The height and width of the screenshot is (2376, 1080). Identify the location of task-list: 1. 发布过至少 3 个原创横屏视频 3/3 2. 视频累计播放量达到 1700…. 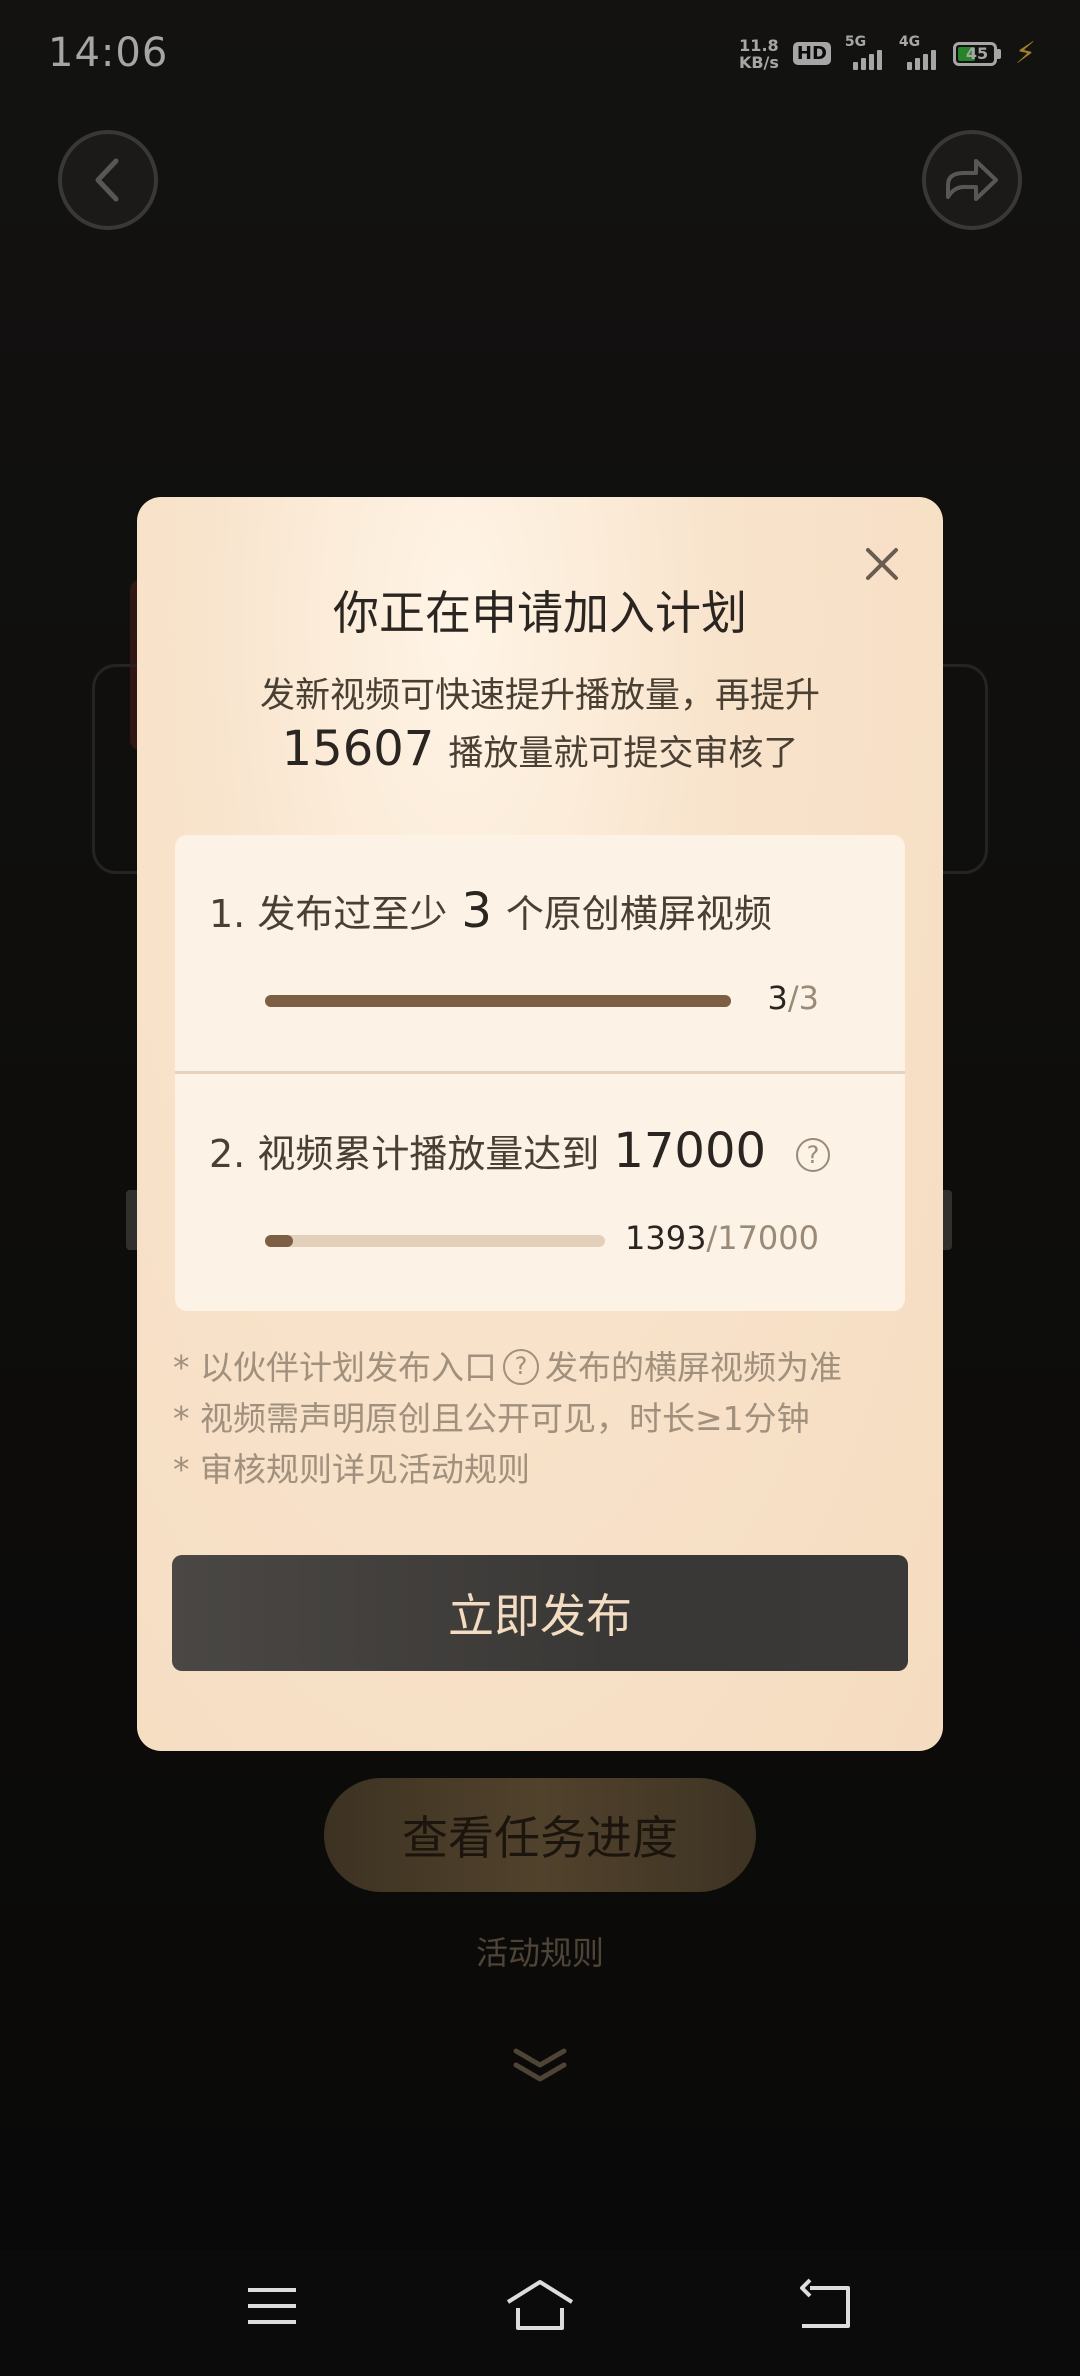
(540, 1073).